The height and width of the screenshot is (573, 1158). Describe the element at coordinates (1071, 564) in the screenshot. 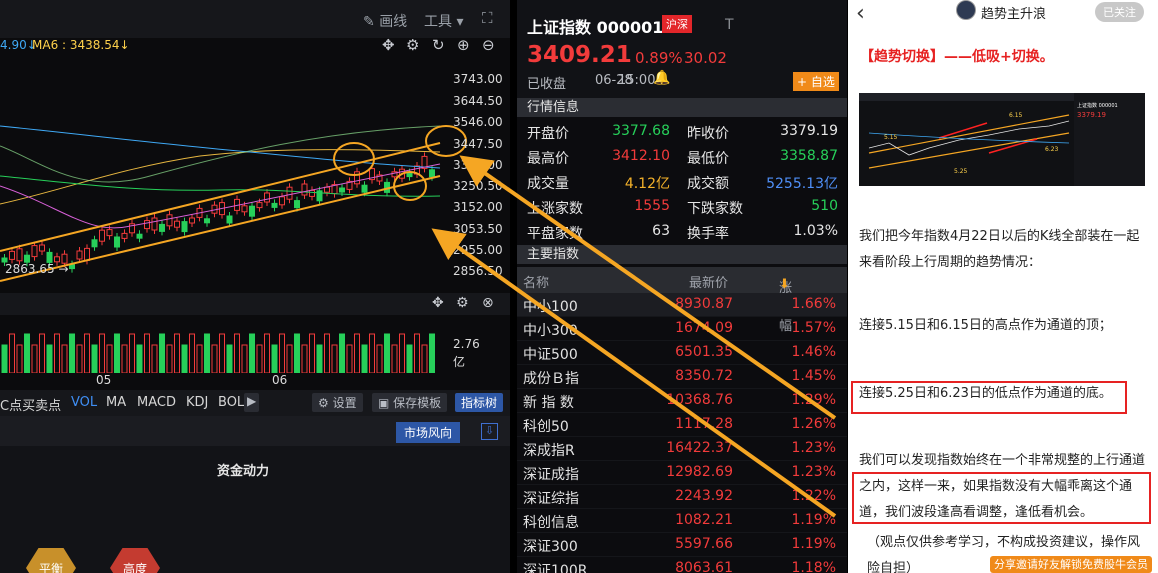

I see `share-invite-button: 分享邀请好友解锁免费股牛会员` at that location.